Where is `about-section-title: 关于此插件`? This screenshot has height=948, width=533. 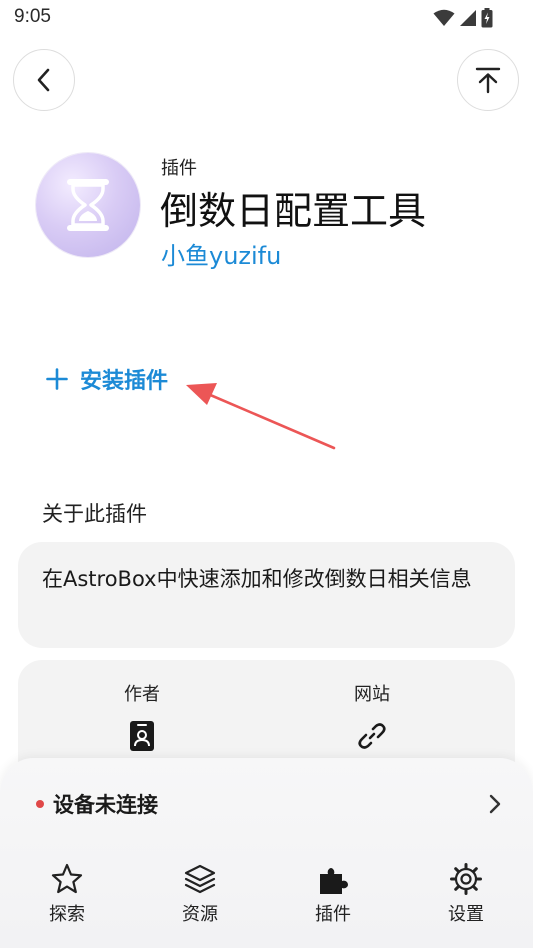 about-section-title: 关于此插件 is located at coordinates (94, 514).